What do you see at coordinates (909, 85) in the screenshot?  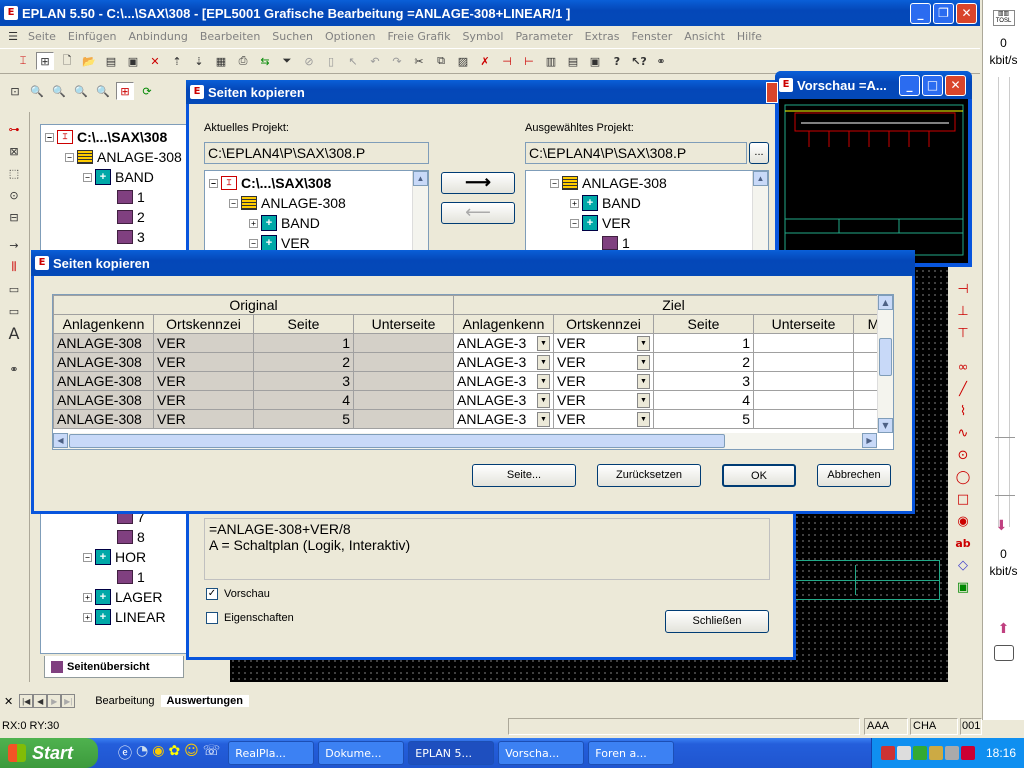 I see `preview-minimize-button: _` at bounding box center [909, 85].